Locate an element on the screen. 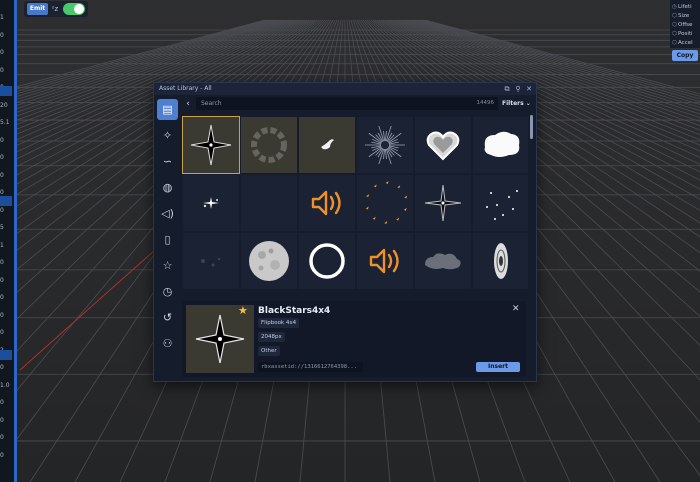  category-sidebar: ▤ ✧ ∽ ◍ ◁) ▯ ☆ ◷ ↺ ⚇ is located at coordinates (167, 238).